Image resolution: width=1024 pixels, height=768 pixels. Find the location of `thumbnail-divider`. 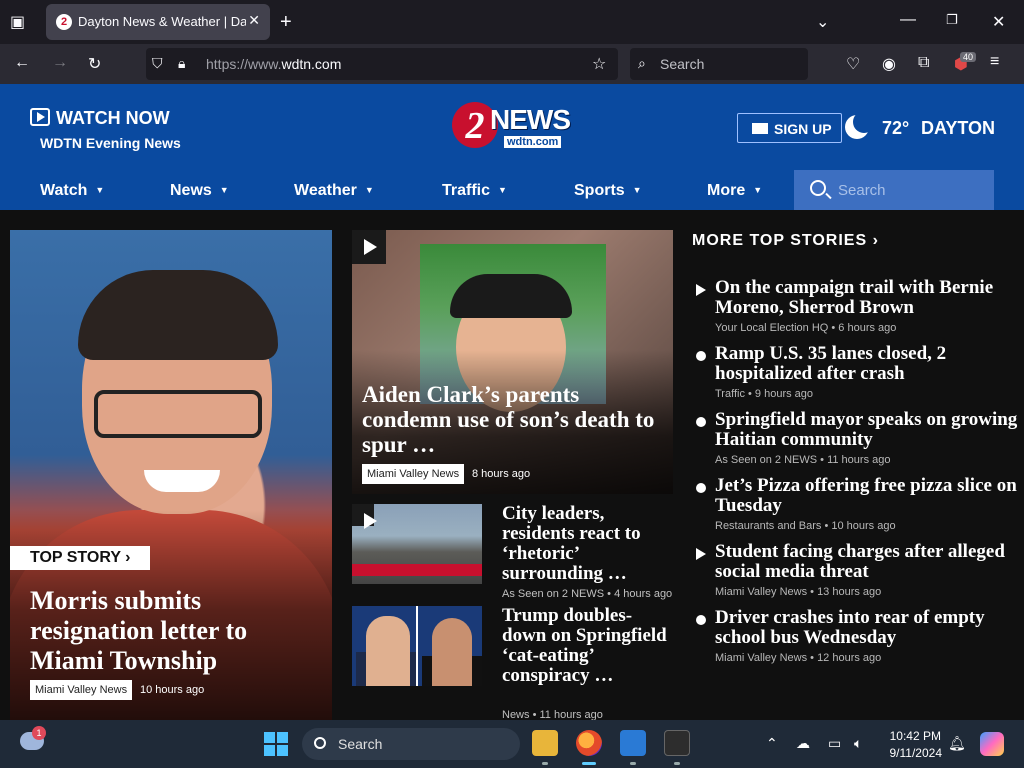

thumbnail-divider is located at coordinates (417, 646).